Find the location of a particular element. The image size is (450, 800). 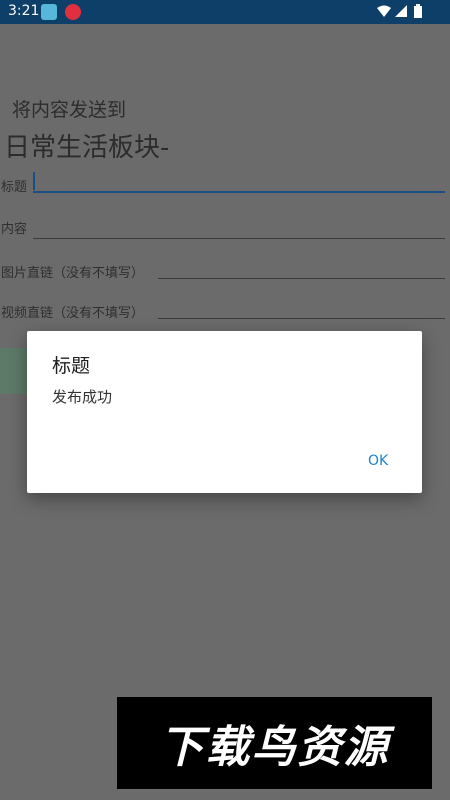

watermark-logo: 下载鸟资源 is located at coordinates (274, 743).